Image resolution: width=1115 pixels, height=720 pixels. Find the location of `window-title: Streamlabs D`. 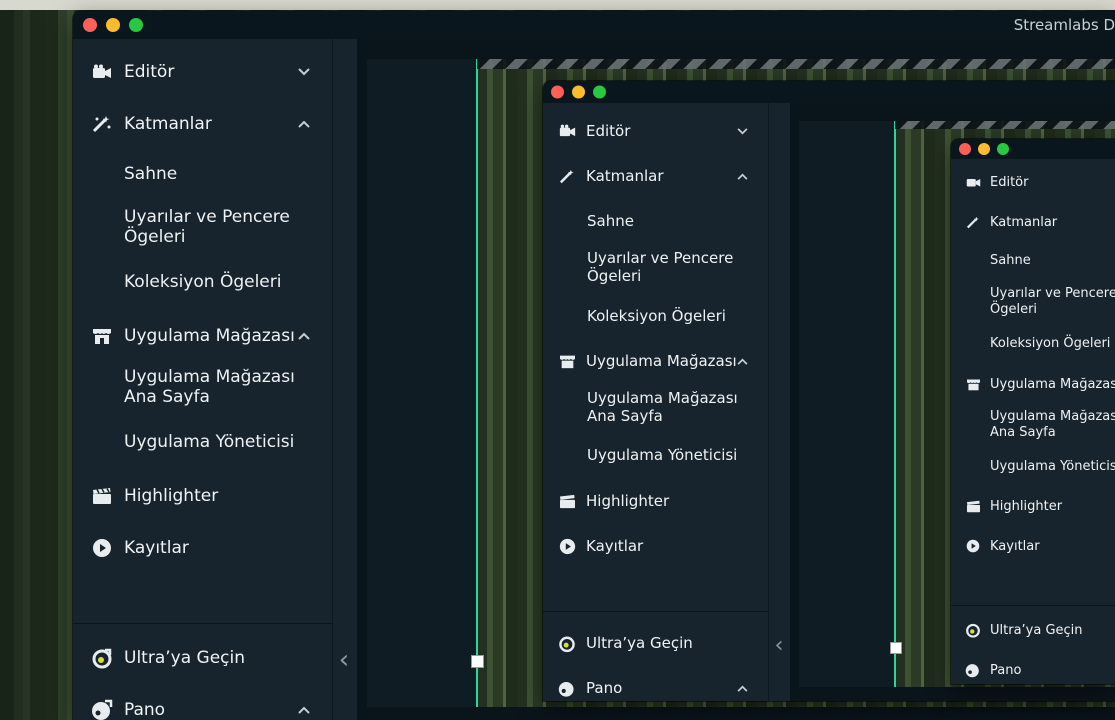

window-title: Streamlabs D is located at coordinates (1064, 25).